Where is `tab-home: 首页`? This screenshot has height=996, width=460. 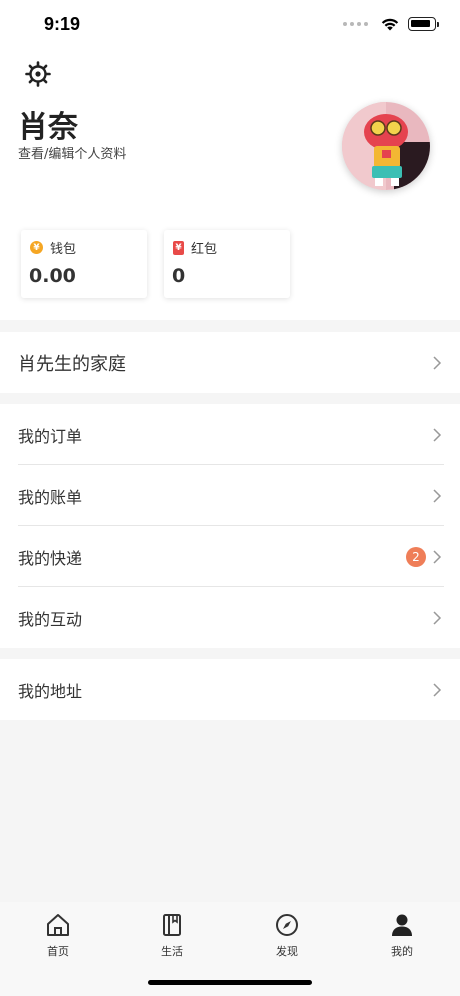
tab-home: 首页 is located at coordinates (58, 935).